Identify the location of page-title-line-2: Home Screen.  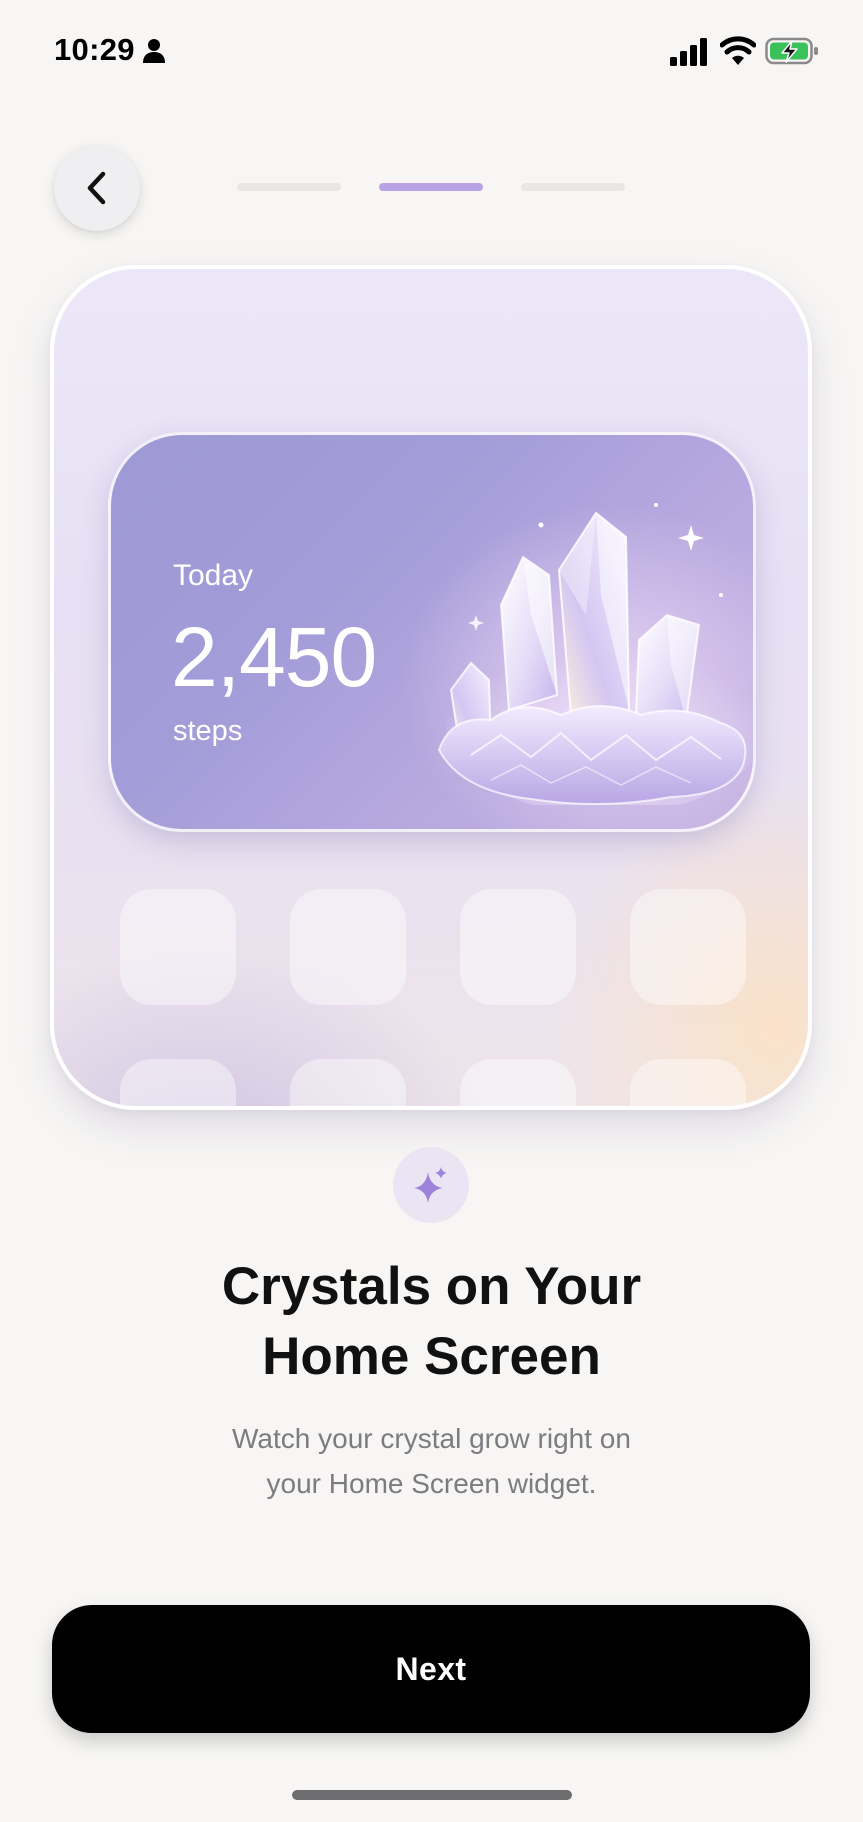
(431, 1356).